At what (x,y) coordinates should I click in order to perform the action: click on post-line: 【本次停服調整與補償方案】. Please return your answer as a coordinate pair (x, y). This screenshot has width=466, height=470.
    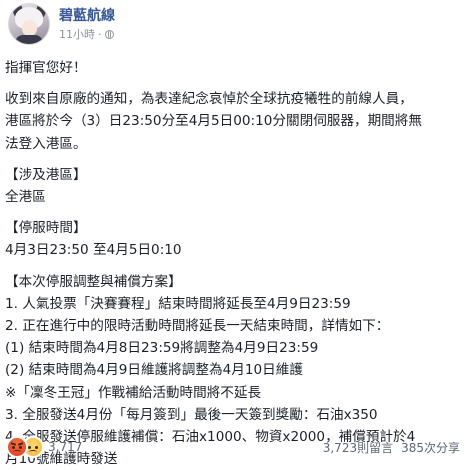
    Looking at the image, I should click on (93, 281).